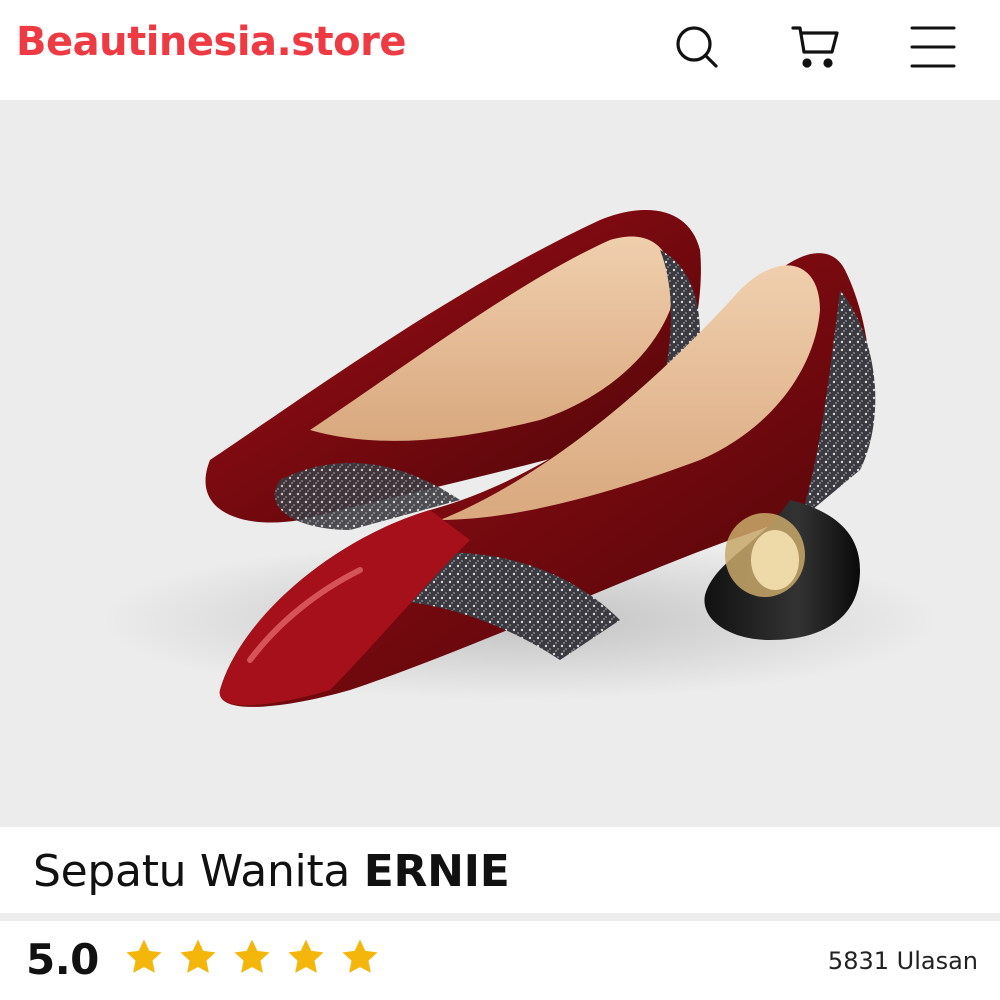 This screenshot has width=1000, height=1000. Describe the element at coordinates (198, 871) in the screenshot. I see `product-title-prefix: Sepatu Wanita` at that location.